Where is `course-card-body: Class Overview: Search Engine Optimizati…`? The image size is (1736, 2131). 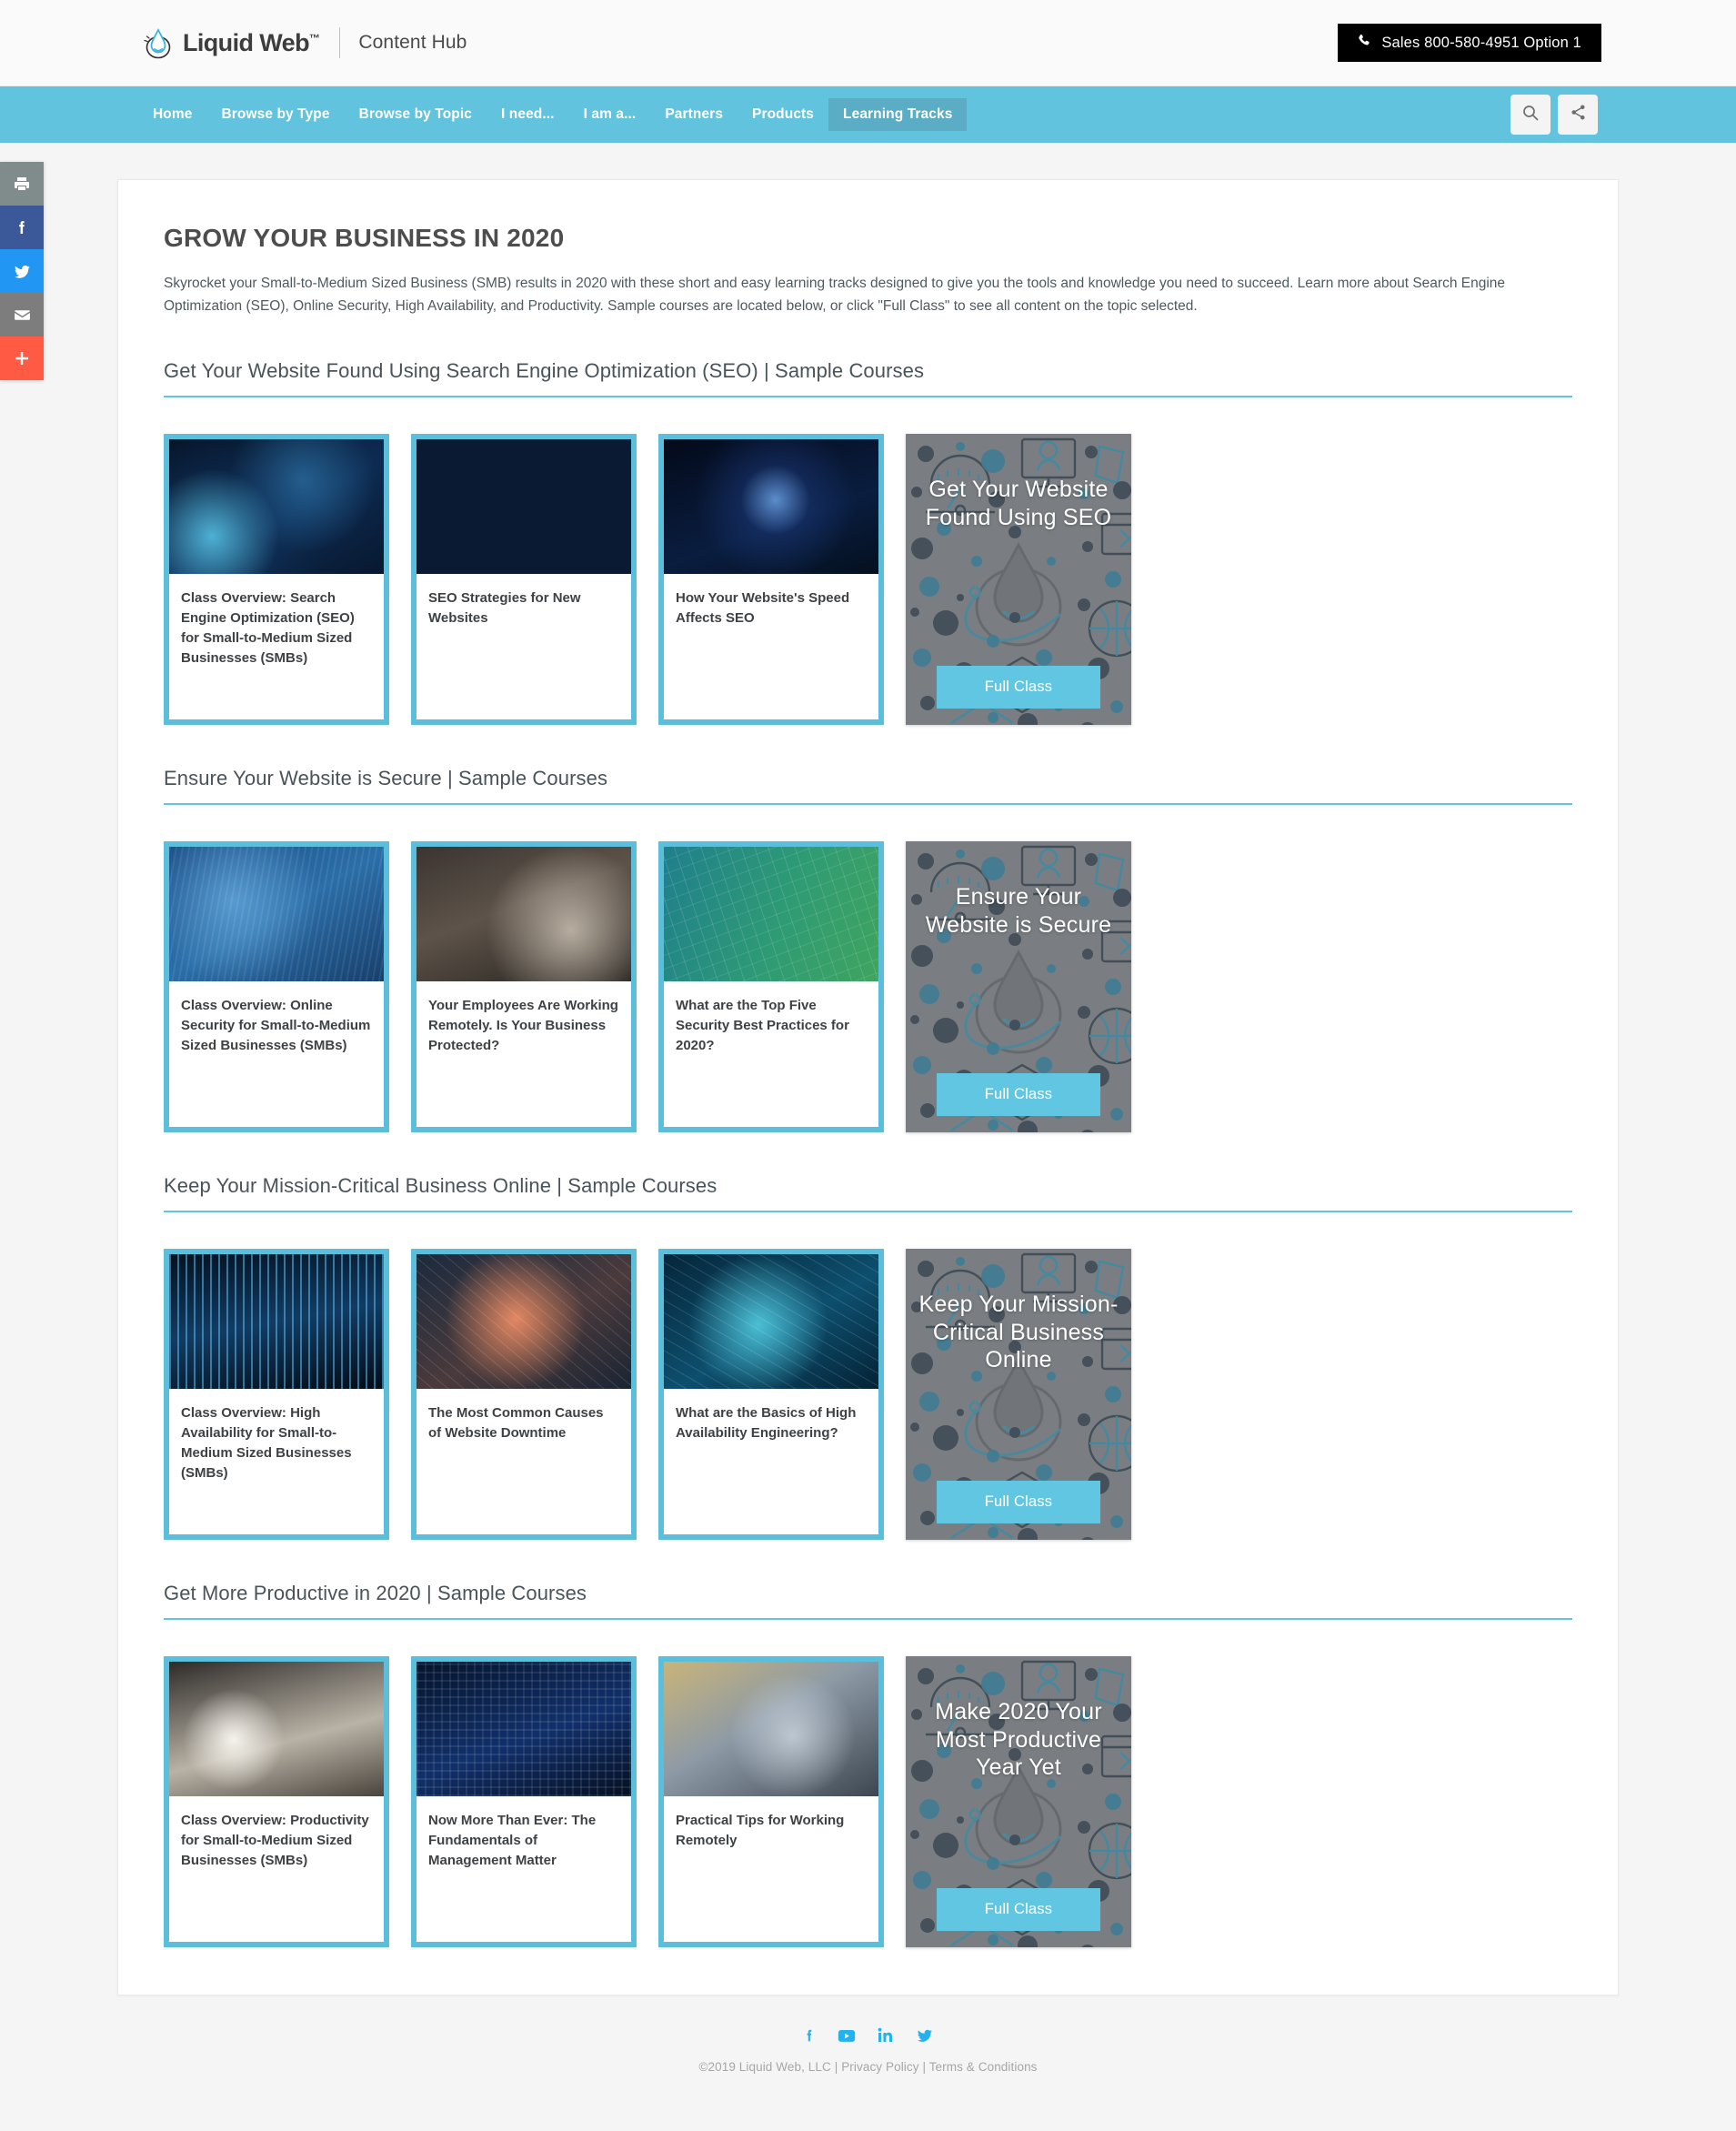 course-card-body: Class Overview: Search Engine Optimizati… is located at coordinates (276, 647).